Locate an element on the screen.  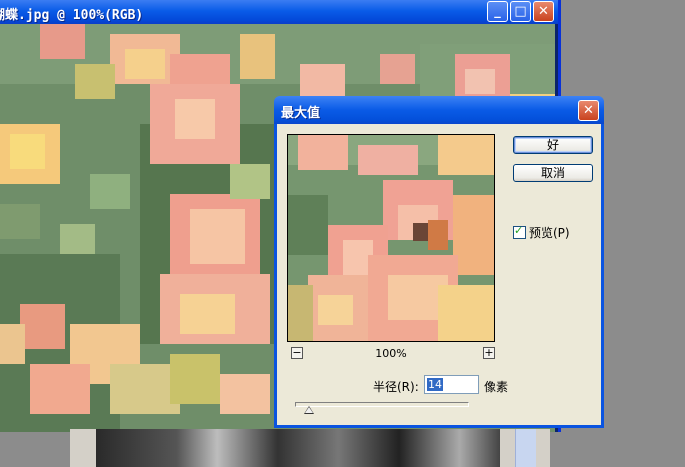
unit-label: 像素 is located at coordinates (496, 387).